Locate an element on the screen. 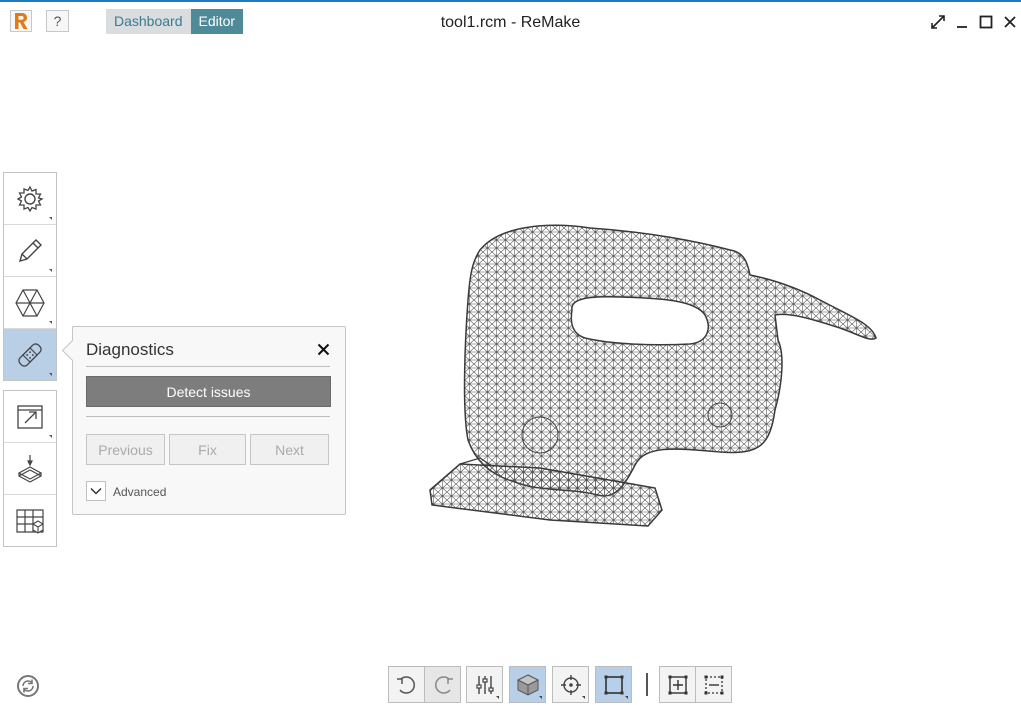  fit-view-icon is located at coordinates (677, 684).